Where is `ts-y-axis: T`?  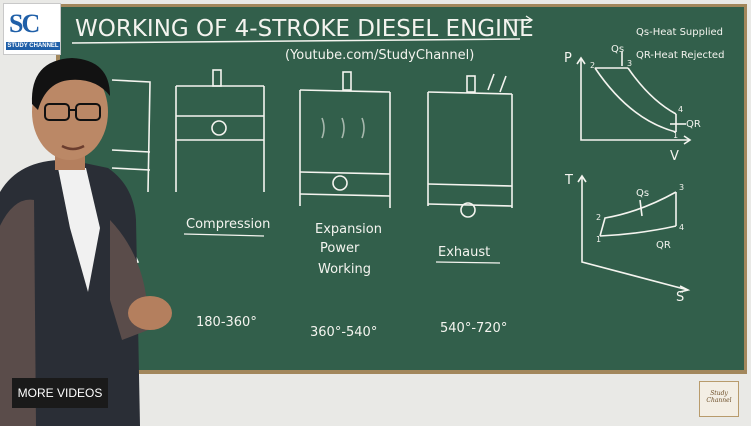
ts-y-axis: T is located at coordinates (568, 180).